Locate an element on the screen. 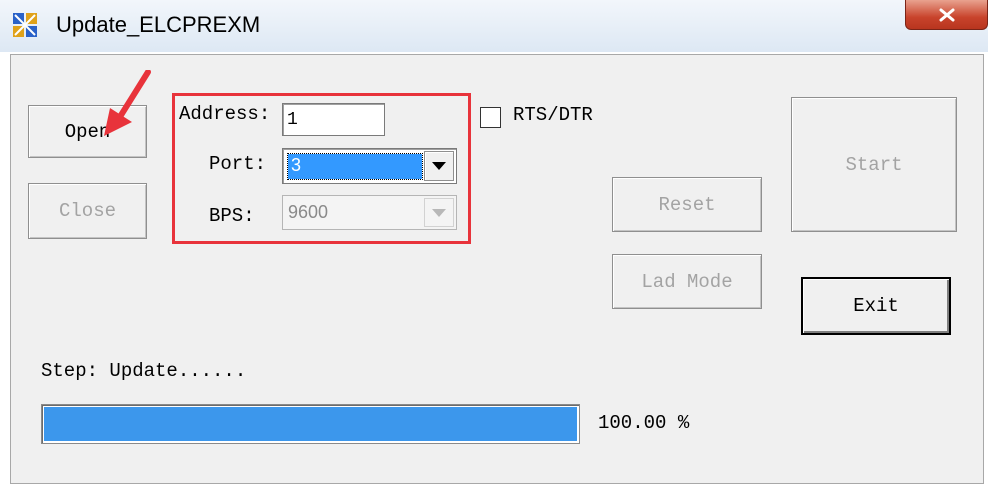  close-x-icon is located at coordinates (946, 14).